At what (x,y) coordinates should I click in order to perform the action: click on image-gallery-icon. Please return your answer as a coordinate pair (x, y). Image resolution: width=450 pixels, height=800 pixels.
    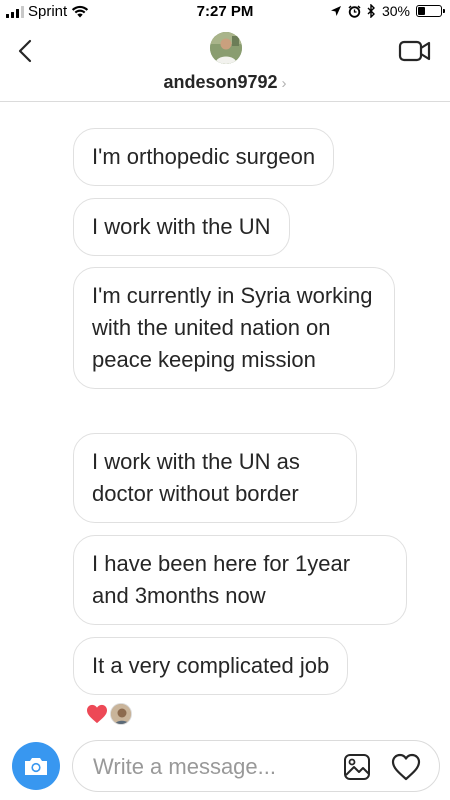
    Looking at the image, I should click on (357, 767).